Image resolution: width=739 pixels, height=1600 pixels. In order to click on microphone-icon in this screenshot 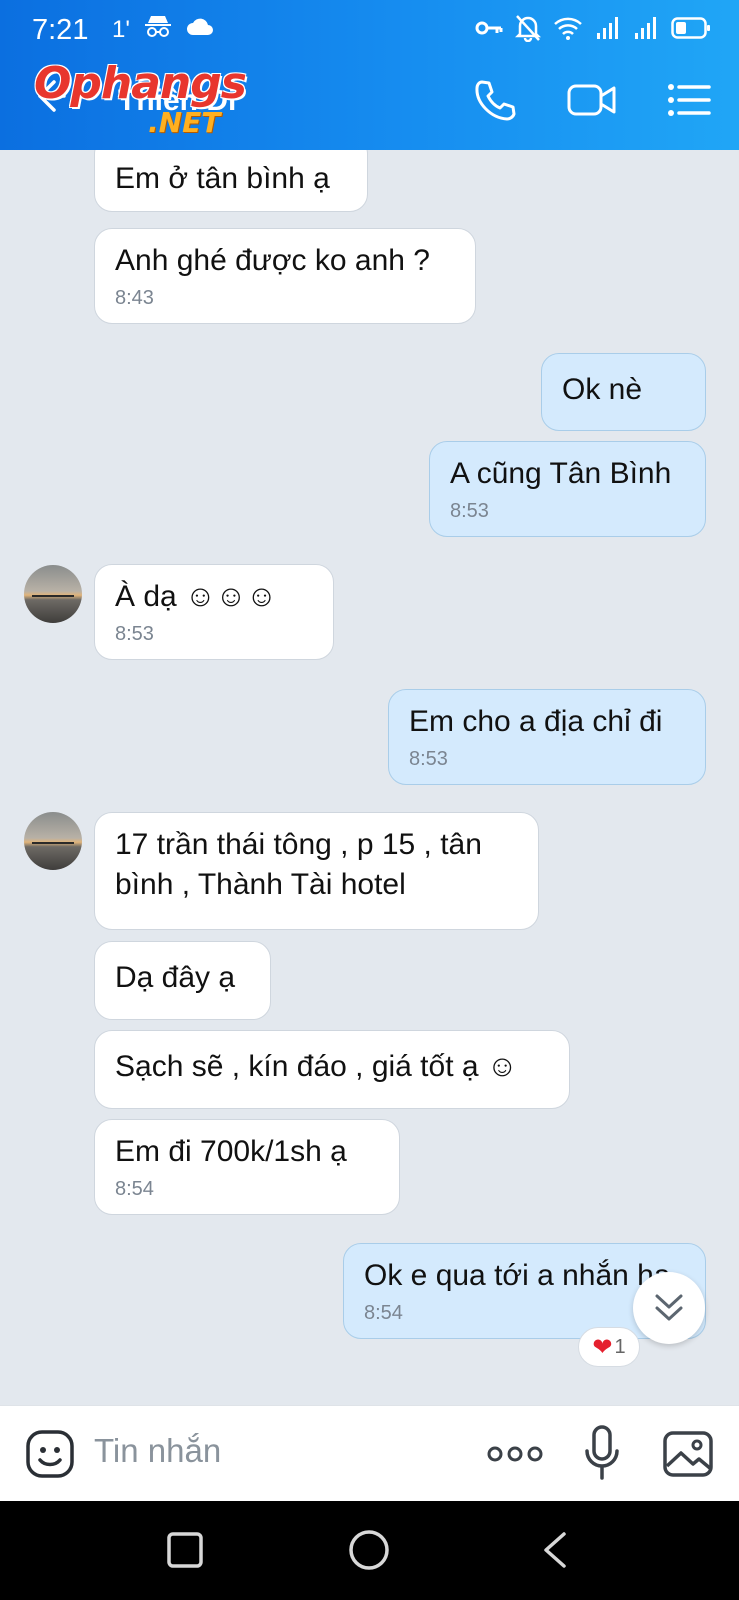, I will do `click(602, 1452)`.